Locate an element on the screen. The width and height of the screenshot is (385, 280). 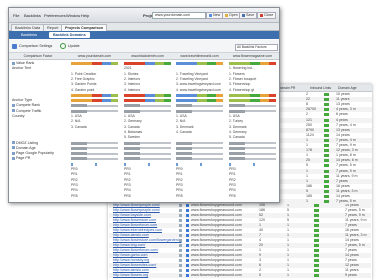
project-column-header: www.flowermagazine.com is located at coordinates (252, 56).